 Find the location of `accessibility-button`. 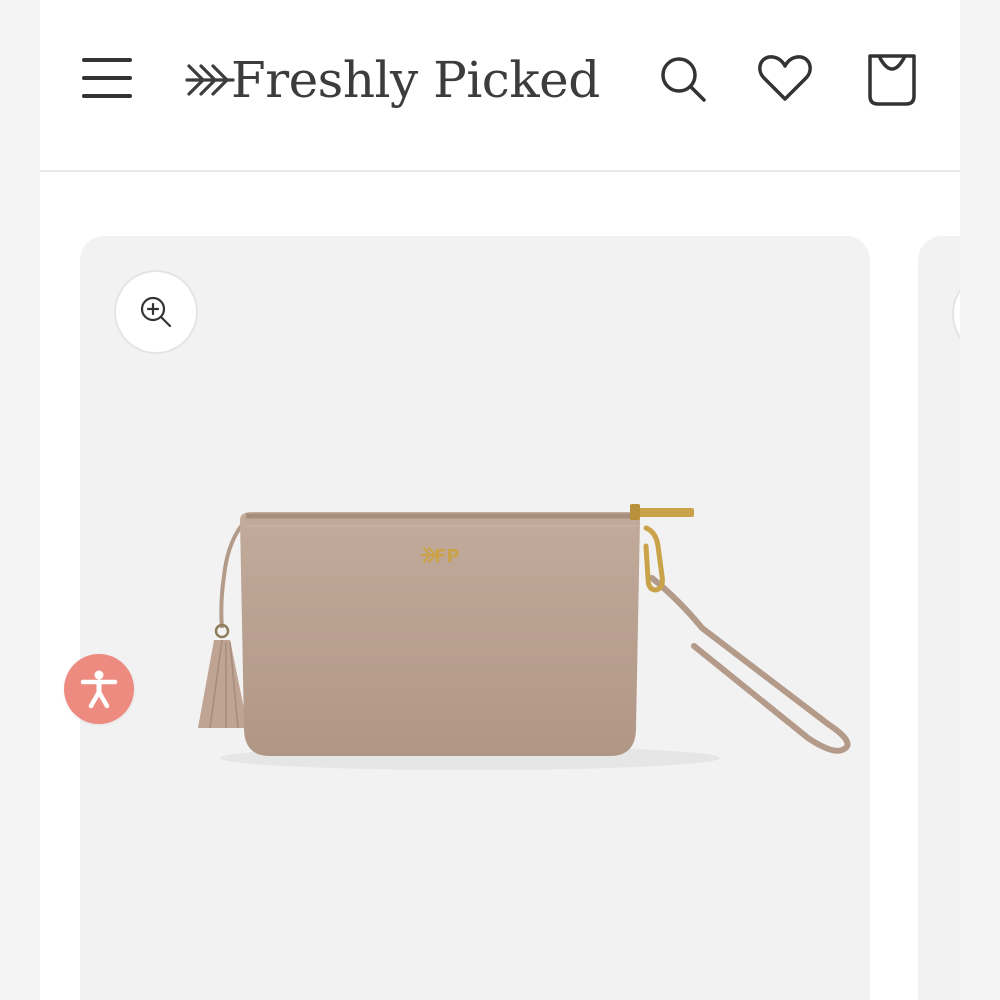

accessibility-button is located at coordinates (99, 689).